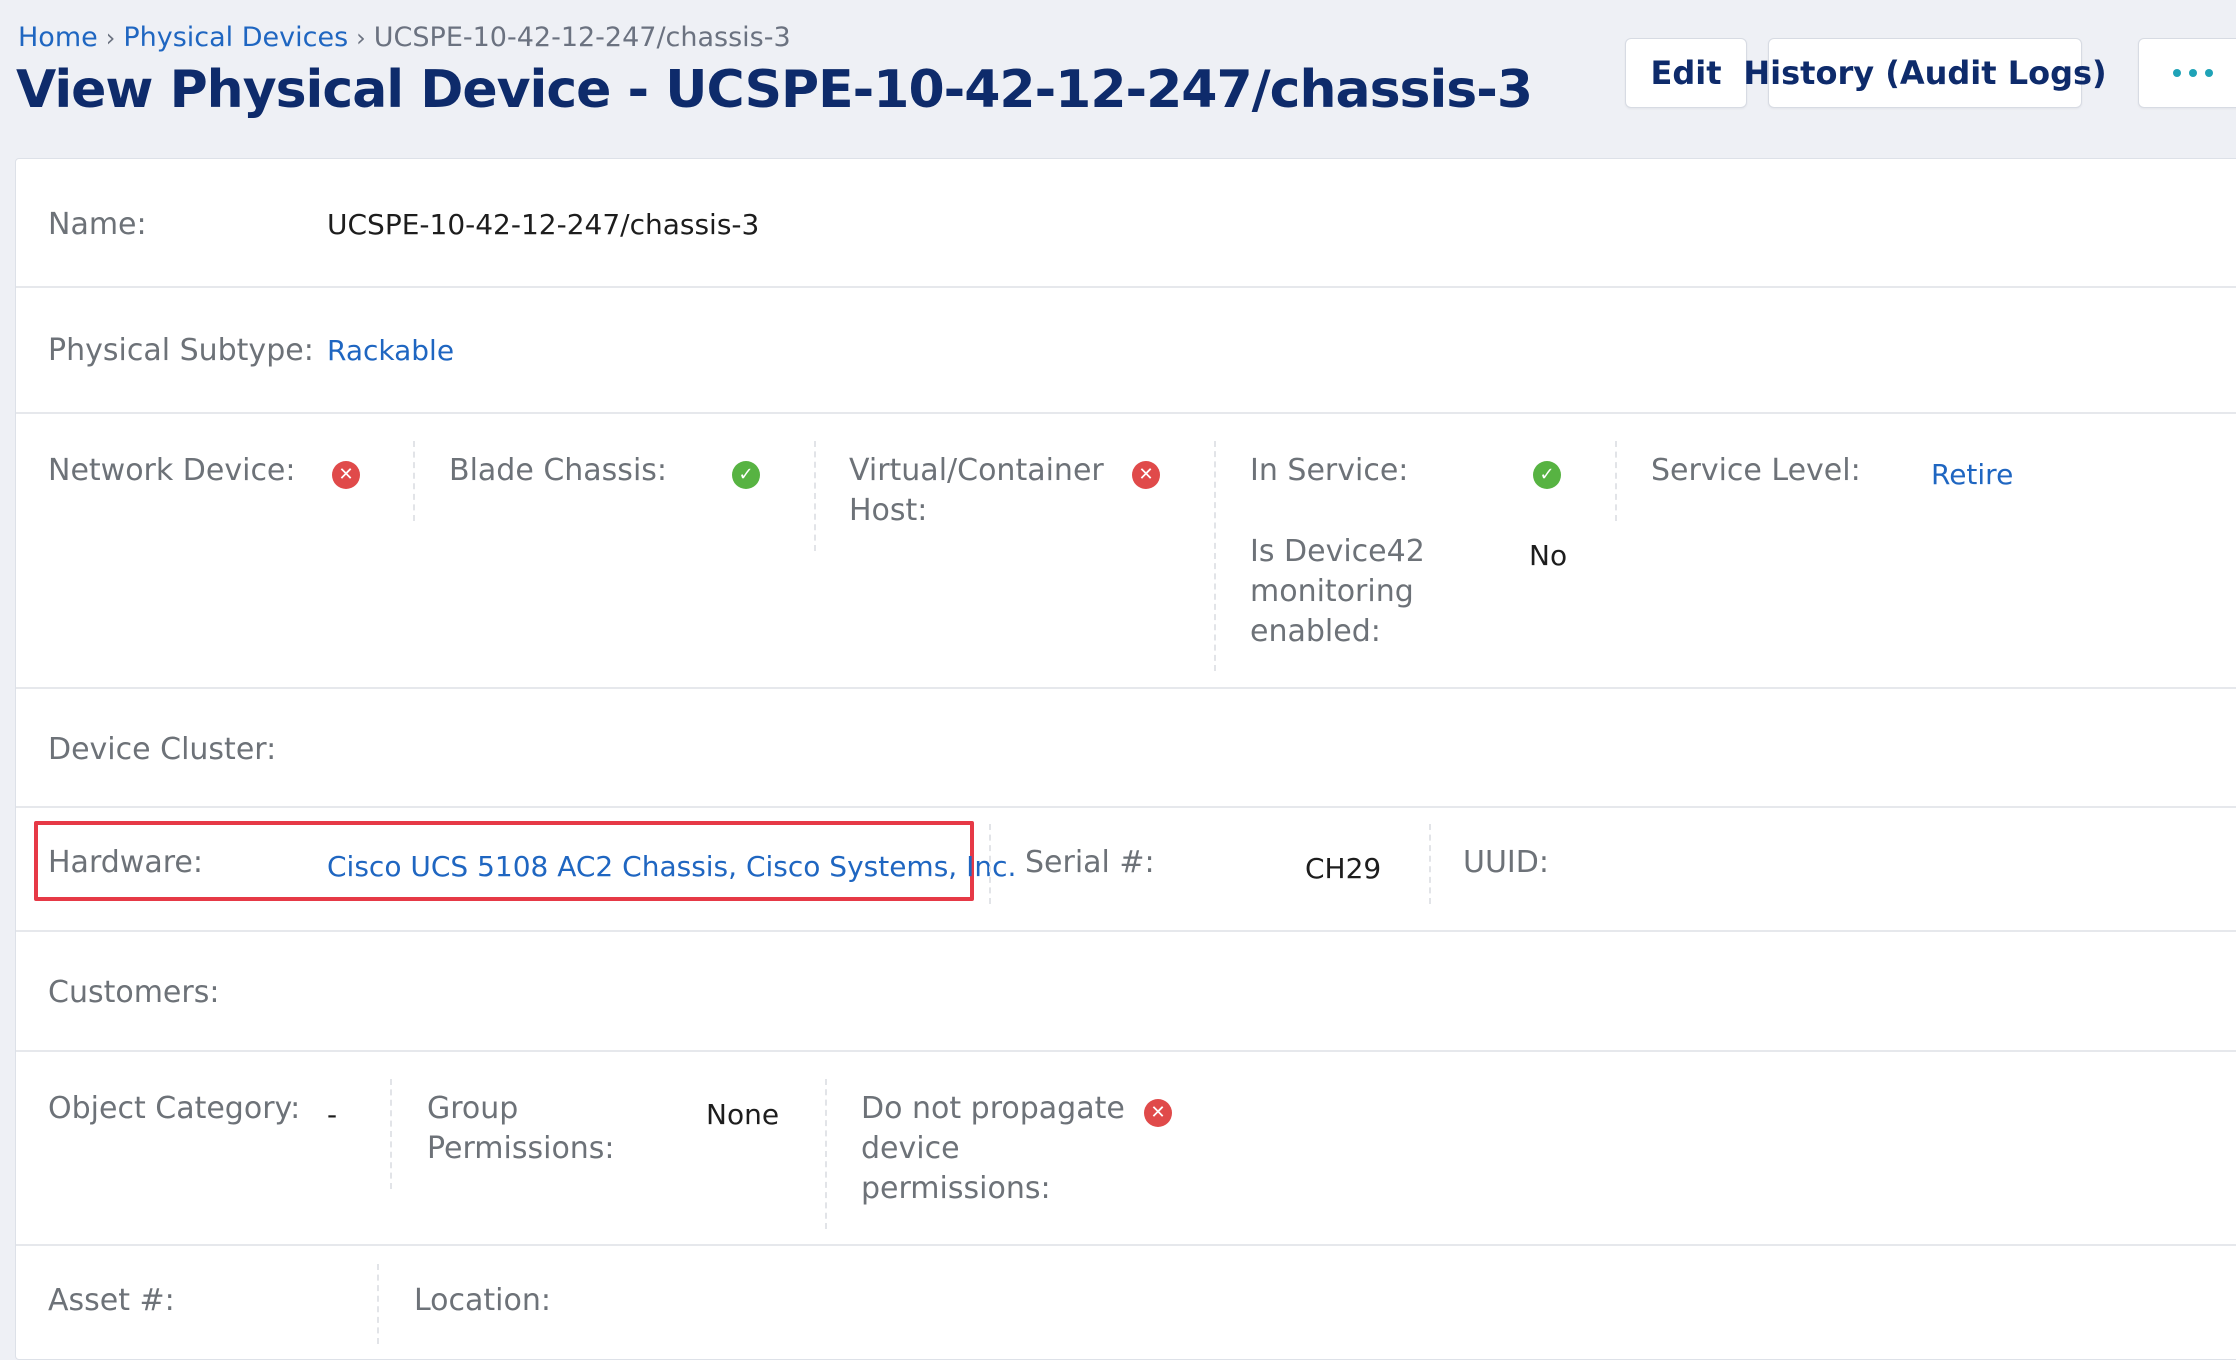 This screenshot has height=1360, width=2236. I want to click on breadcrumb-home-link: Home, so click(58, 37).